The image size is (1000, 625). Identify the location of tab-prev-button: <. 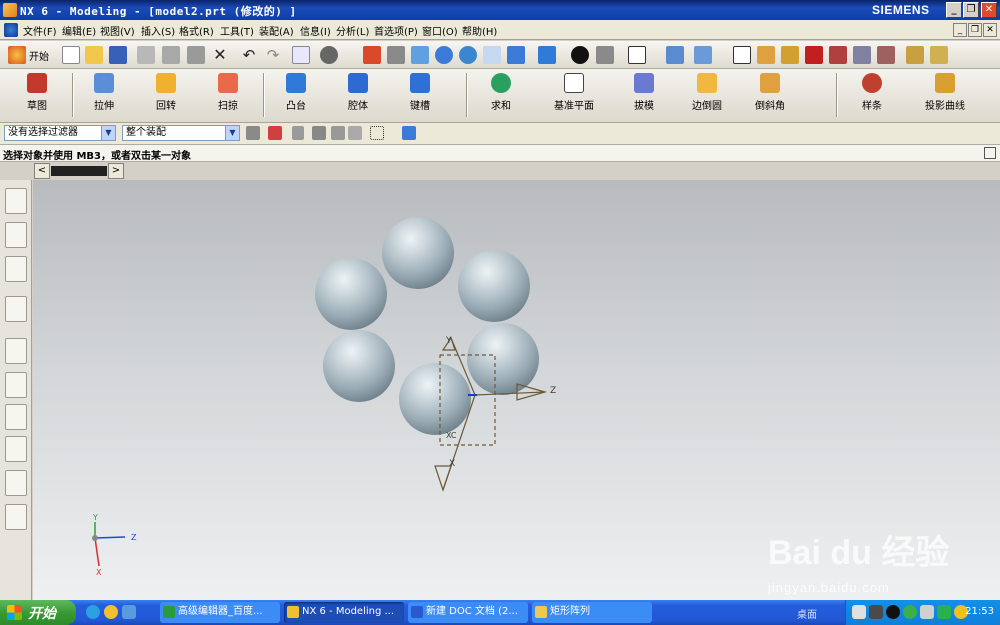
(42, 171).